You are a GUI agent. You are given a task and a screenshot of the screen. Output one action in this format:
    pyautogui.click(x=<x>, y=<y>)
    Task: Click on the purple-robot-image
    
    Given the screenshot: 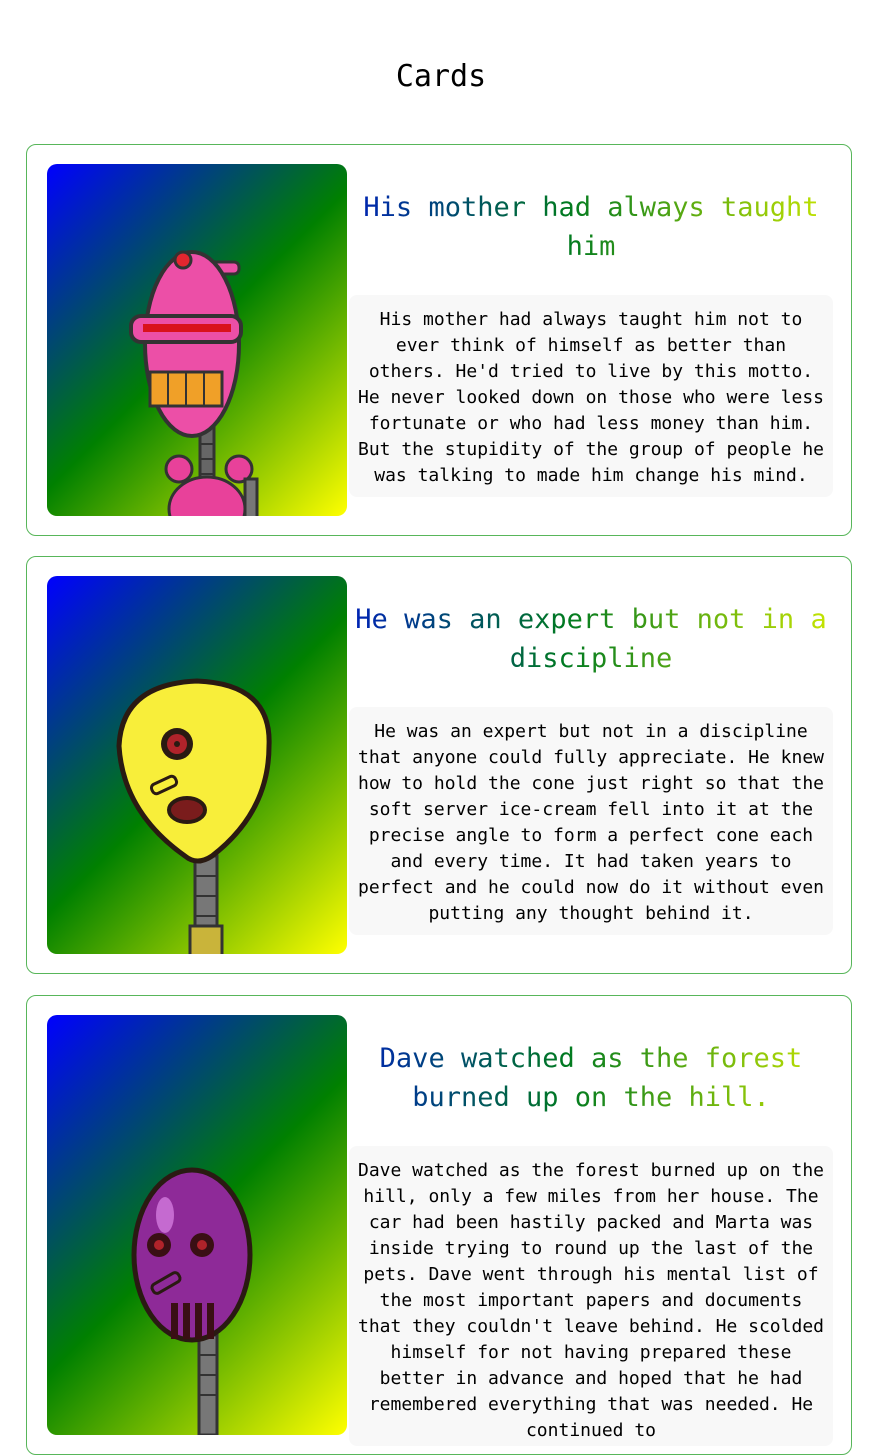 What is the action you would take?
    pyautogui.click(x=197, y=1225)
    